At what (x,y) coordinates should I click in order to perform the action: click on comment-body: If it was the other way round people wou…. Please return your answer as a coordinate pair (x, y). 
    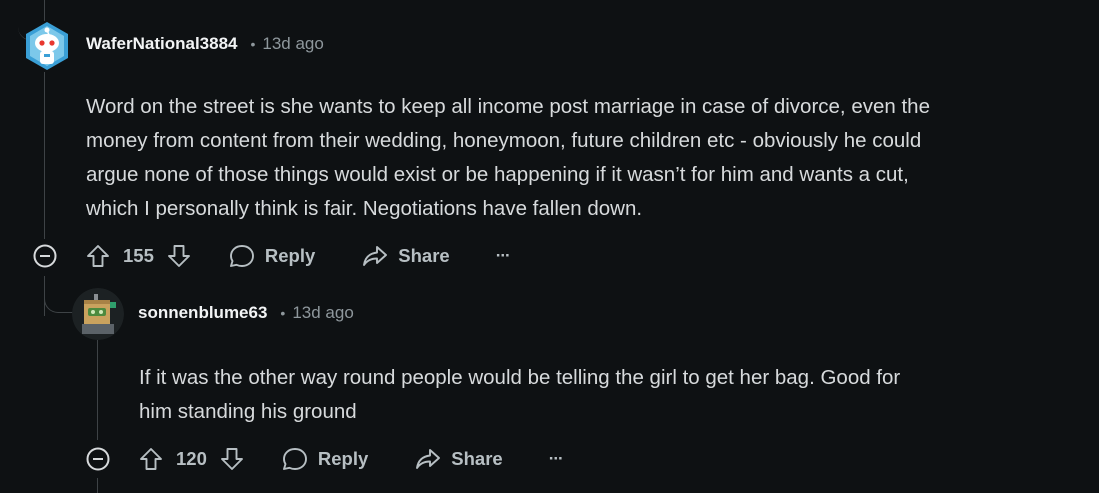
    Looking at the image, I should click on (519, 395).